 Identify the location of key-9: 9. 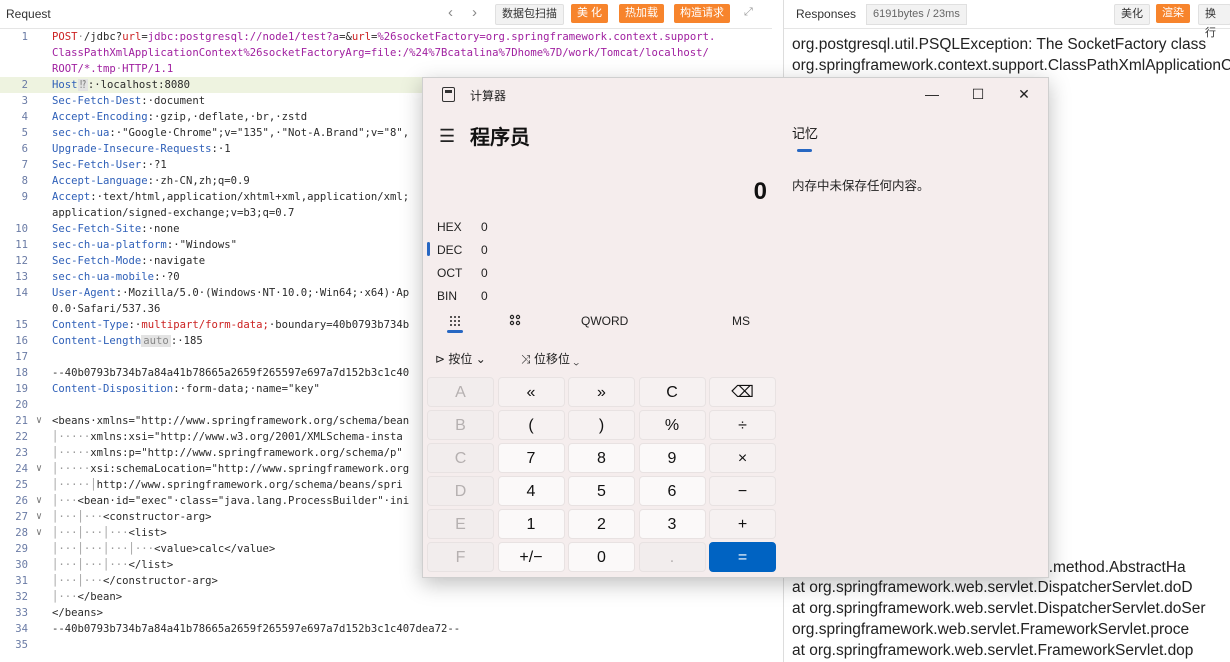
(672, 458).